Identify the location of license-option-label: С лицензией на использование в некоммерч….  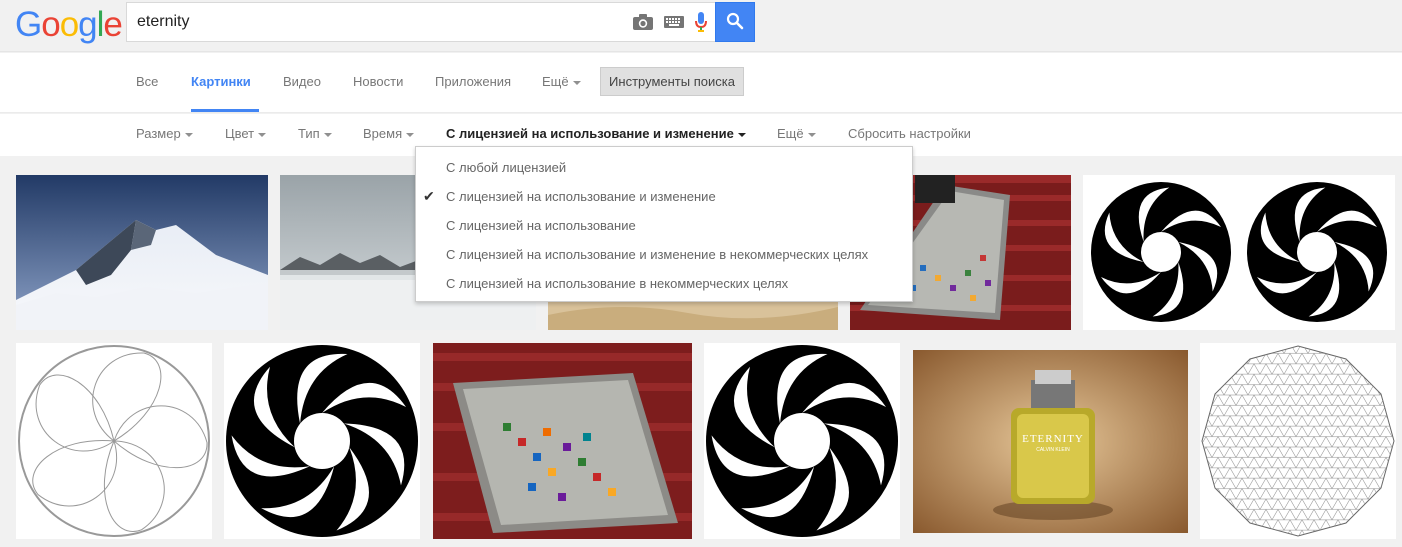
(617, 283).